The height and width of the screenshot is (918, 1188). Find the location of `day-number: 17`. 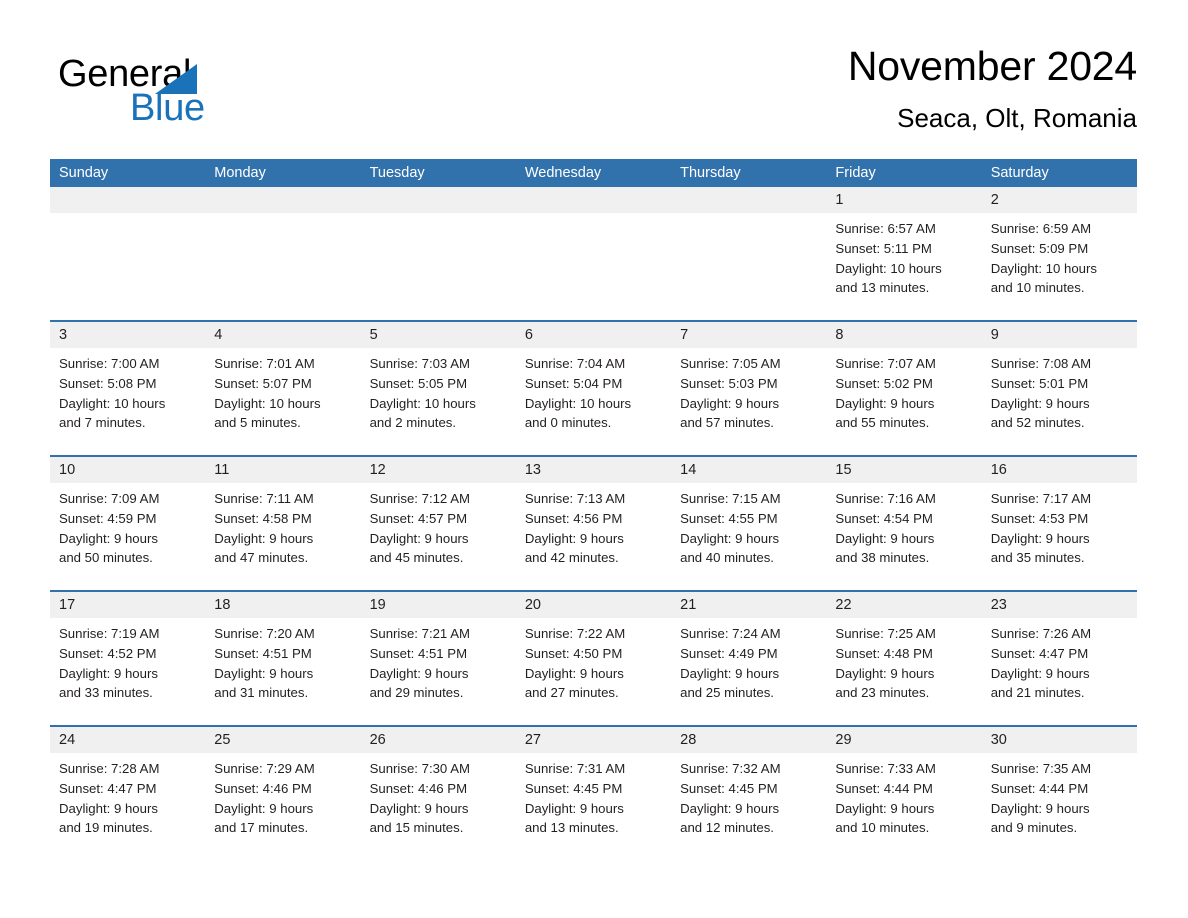

day-number: 17 is located at coordinates (128, 605).